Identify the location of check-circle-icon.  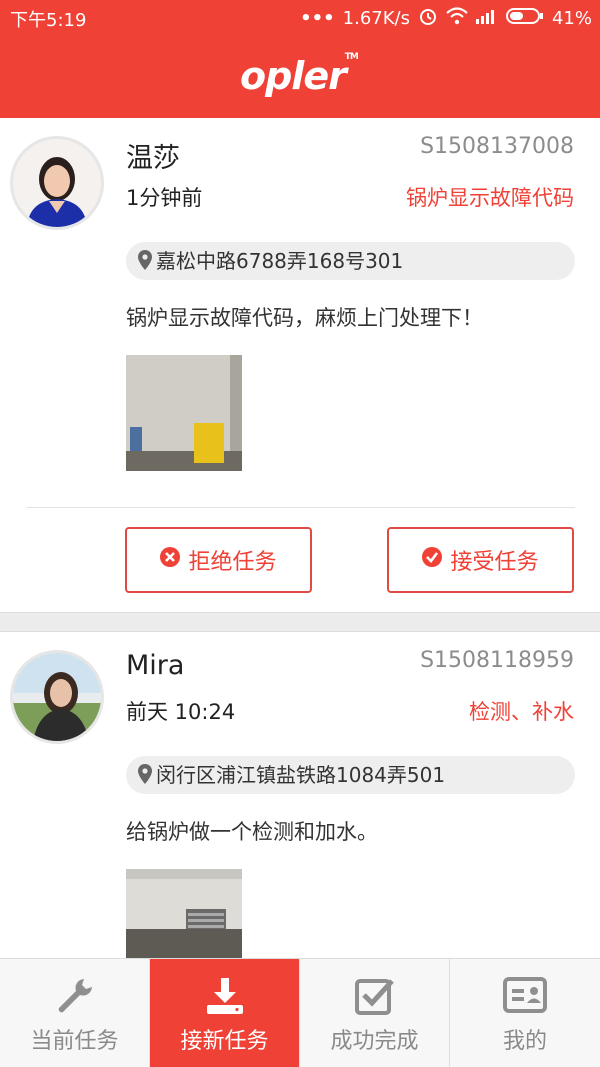
(432, 560).